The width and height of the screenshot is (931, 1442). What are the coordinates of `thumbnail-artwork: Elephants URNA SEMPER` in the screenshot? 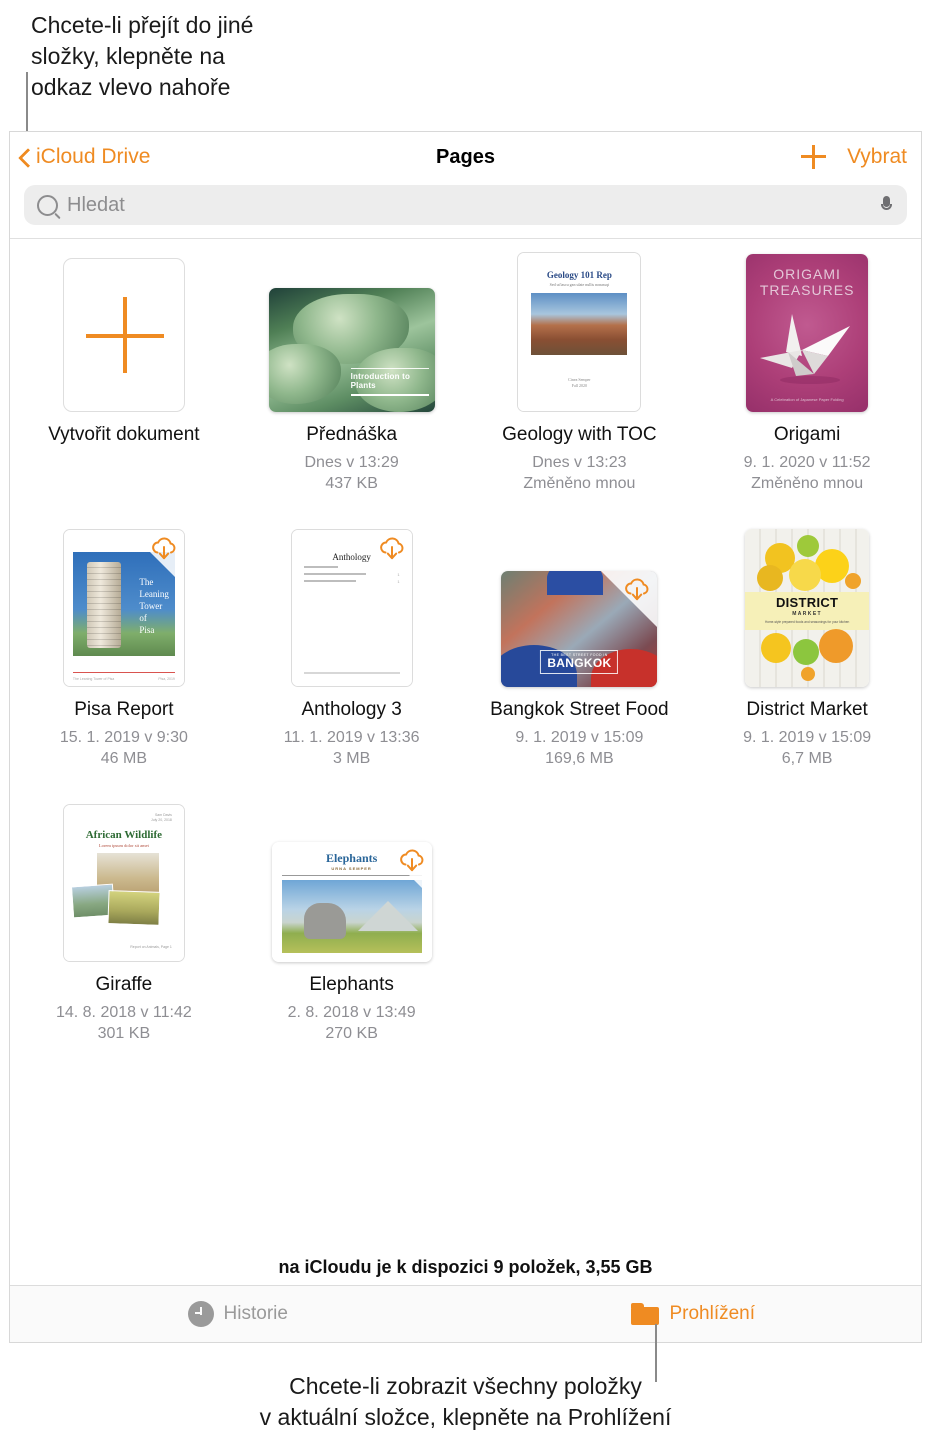 It's located at (351, 902).